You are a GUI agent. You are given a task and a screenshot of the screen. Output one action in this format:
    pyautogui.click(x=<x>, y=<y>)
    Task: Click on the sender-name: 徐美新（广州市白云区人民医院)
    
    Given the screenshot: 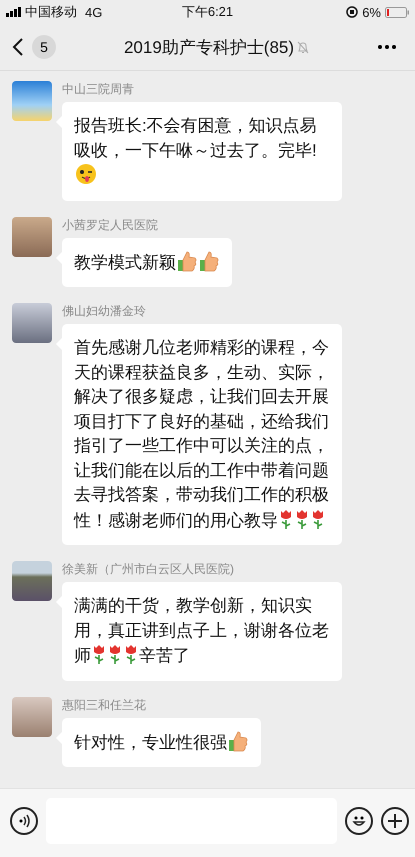 What is the action you would take?
    pyautogui.click(x=148, y=569)
    